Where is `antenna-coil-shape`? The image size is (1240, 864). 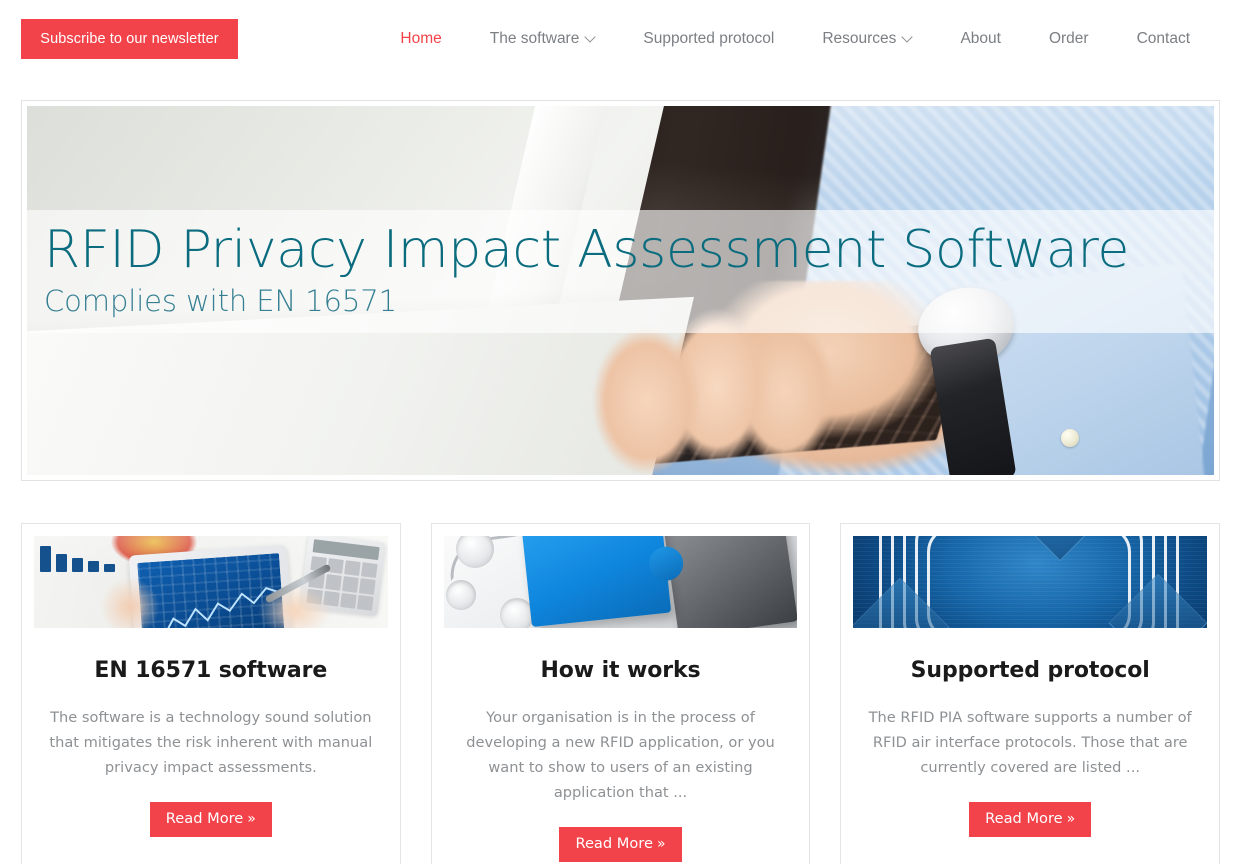 antenna-coil-shape is located at coordinates (1029, 582).